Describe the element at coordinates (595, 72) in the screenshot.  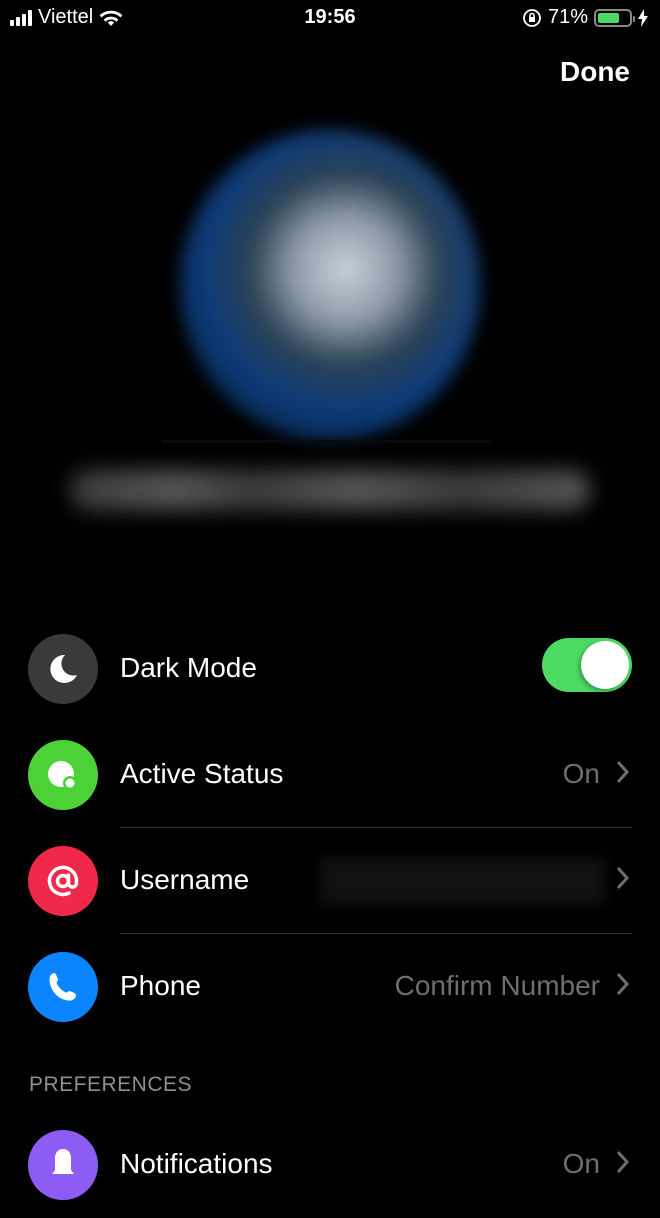
I see `done-button: Done` at that location.